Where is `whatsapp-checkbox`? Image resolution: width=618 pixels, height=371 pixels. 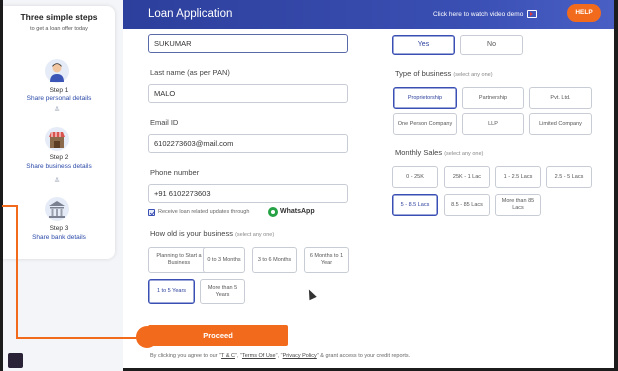
whatsapp-checkbox is located at coordinates (151, 212).